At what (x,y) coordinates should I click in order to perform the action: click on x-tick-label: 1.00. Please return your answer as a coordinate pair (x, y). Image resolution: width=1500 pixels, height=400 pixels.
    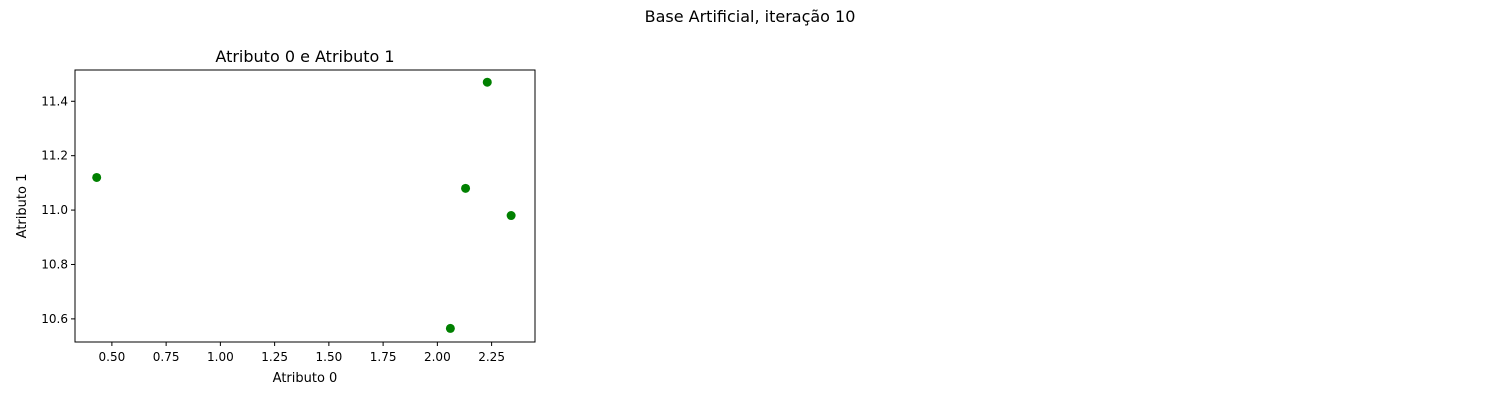
    Looking at the image, I should click on (220, 357).